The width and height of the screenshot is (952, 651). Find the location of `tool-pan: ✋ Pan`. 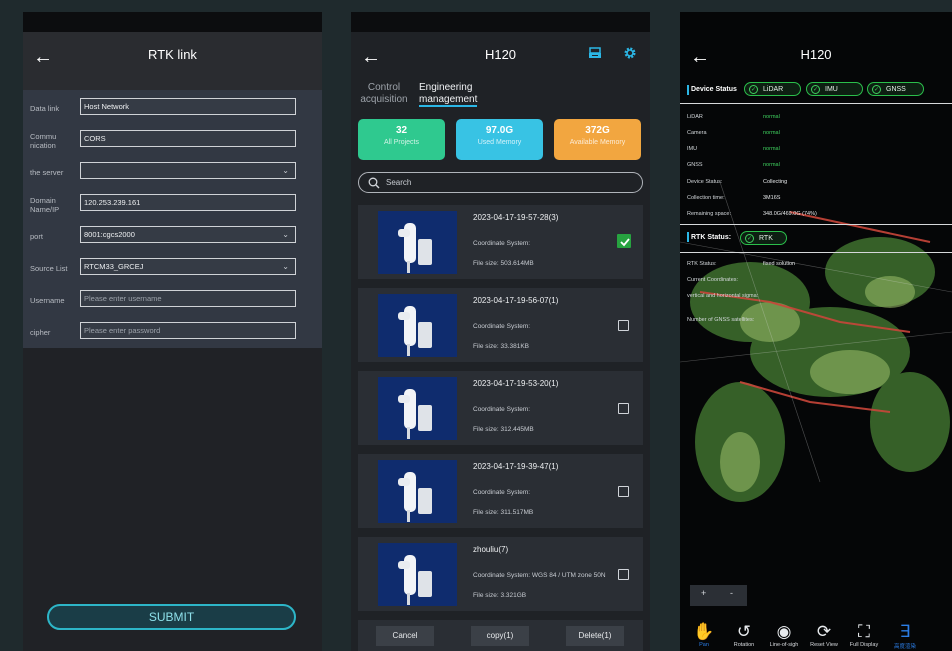

tool-pan: ✋ Pan is located at coordinates (704, 635).